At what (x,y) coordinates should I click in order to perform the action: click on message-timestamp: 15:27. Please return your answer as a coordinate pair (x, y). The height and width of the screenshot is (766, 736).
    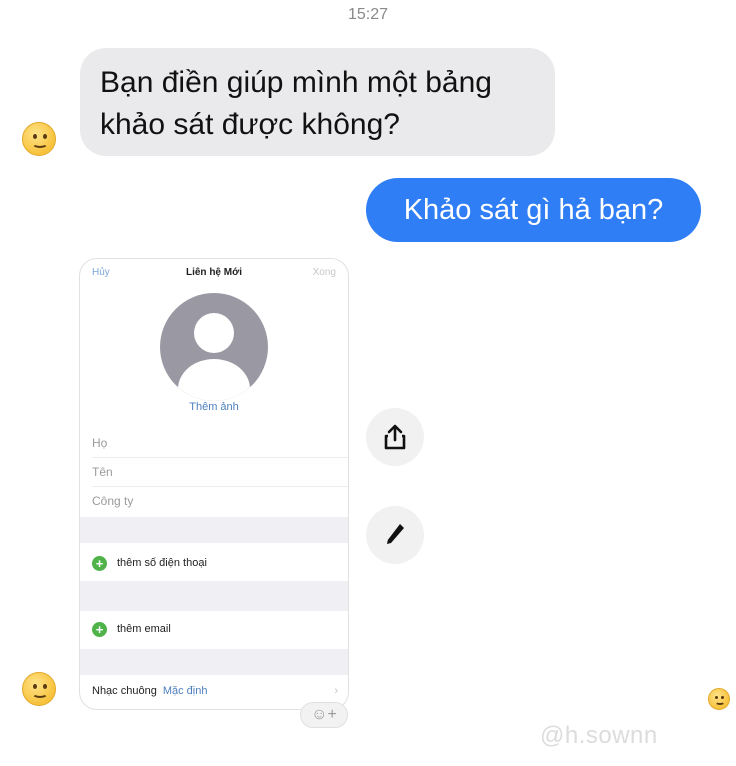
    Looking at the image, I should click on (368, 14).